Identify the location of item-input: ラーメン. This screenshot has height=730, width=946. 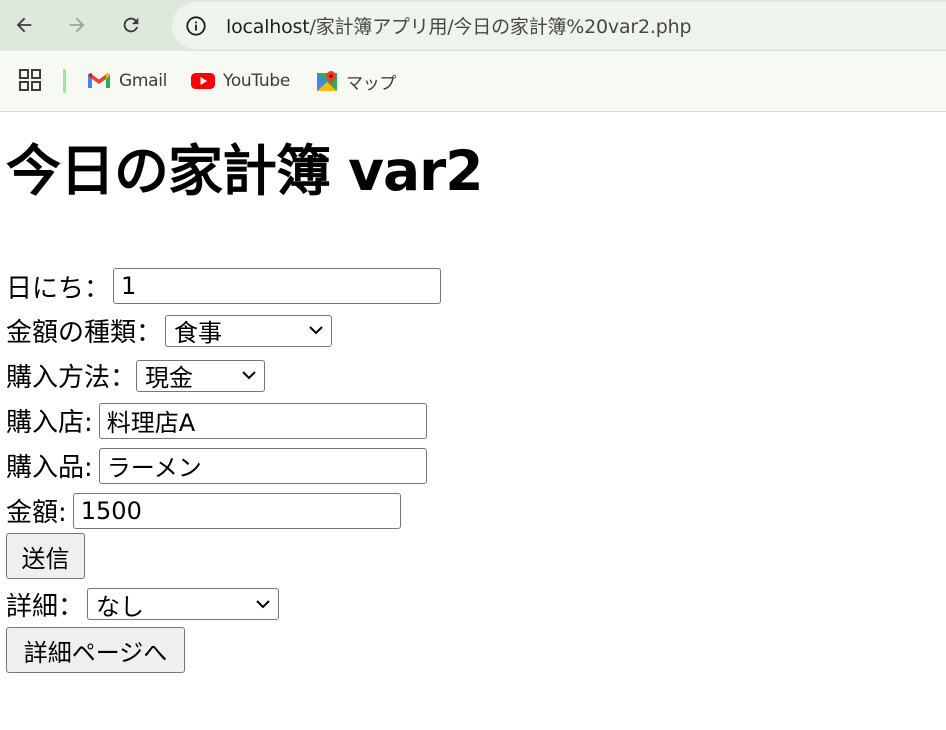
(262, 465).